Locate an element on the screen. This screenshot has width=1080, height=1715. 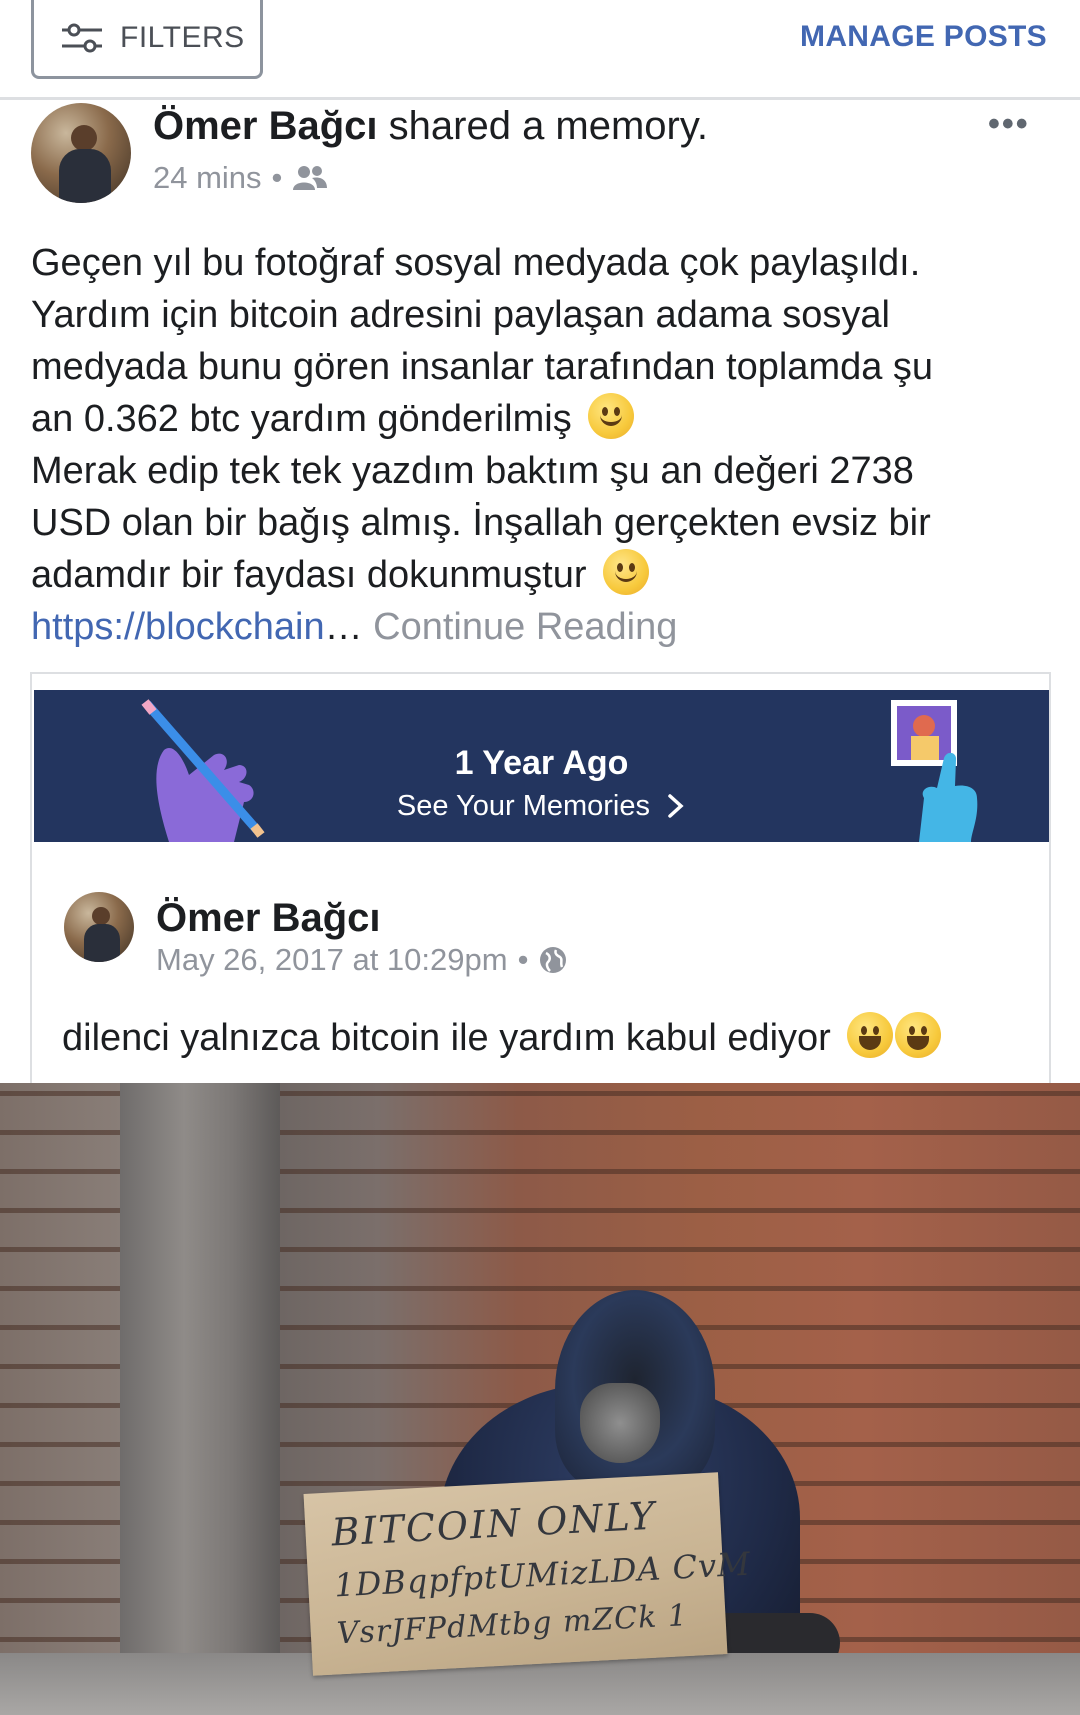
post-link: https://blockchain is located at coordinates (178, 627).